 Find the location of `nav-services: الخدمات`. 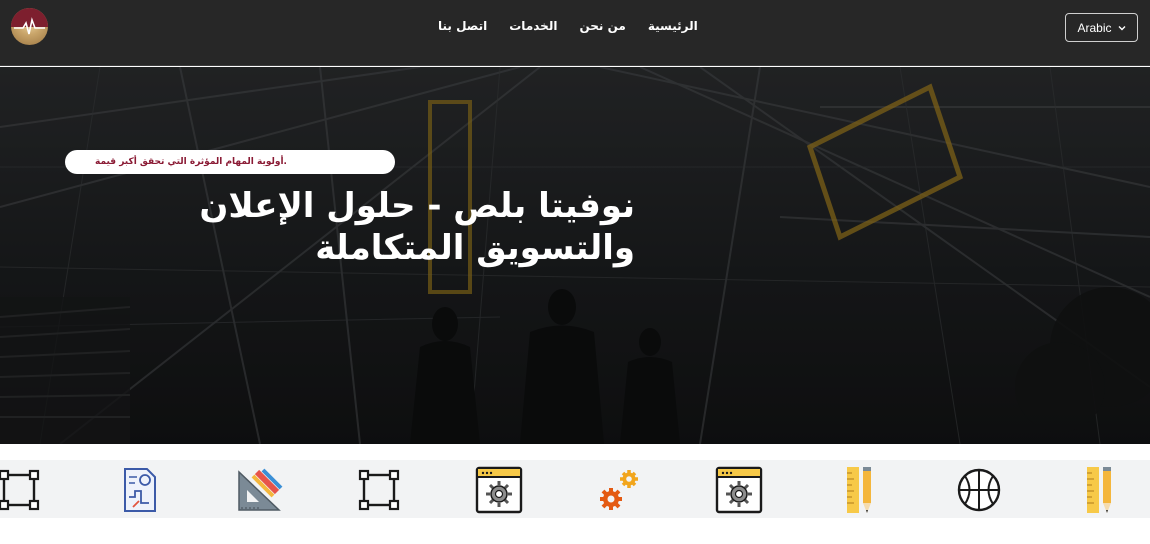

nav-services: الخدمات is located at coordinates (533, 27).